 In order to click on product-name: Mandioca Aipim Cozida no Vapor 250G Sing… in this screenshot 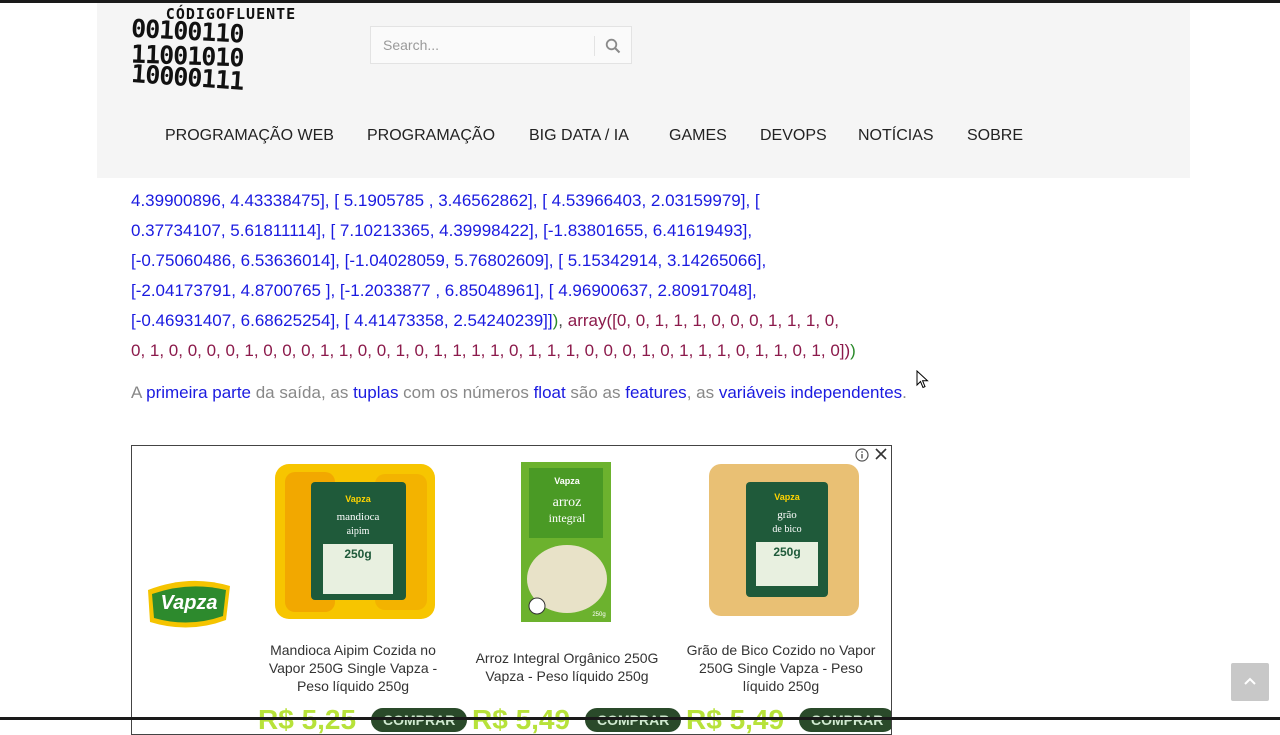, I will do `click(353, 668)`.